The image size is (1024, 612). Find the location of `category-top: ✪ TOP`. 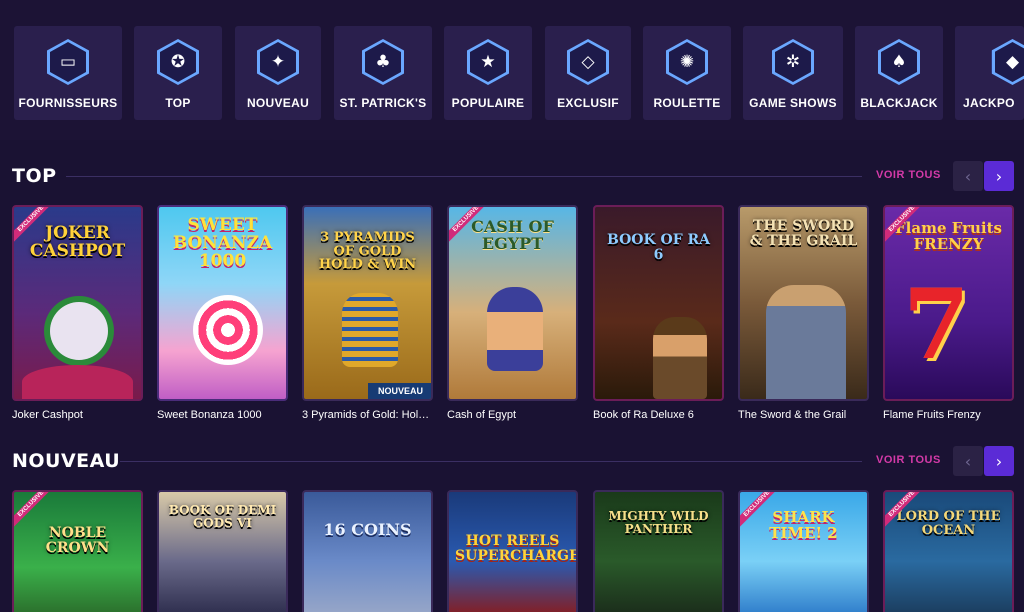

category-top: ✪ TOP is located at coordinates (178, 73).